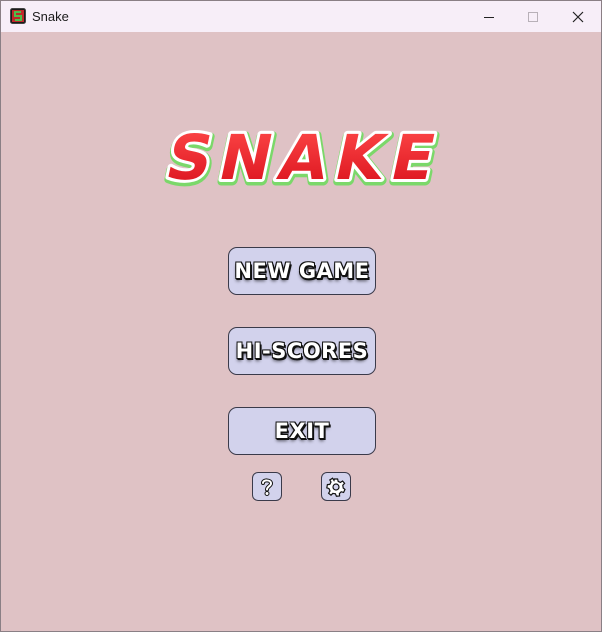 Image resolution: width=602 pixels, height=632 pixels. What do you see at coordinates (301, 16) in the screenshot?
I see `title-bar: Snake` at bounding box center [301, 16].